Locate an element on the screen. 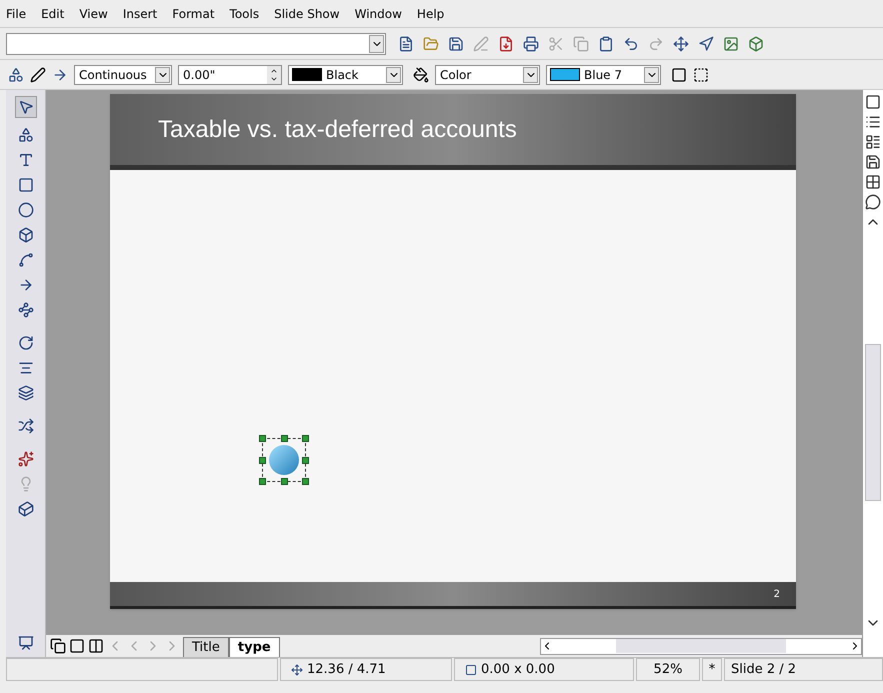 Image resolution: width=883 pixels, height=693 pixels. slide-tab: Title is located at coordinates (206, 647).